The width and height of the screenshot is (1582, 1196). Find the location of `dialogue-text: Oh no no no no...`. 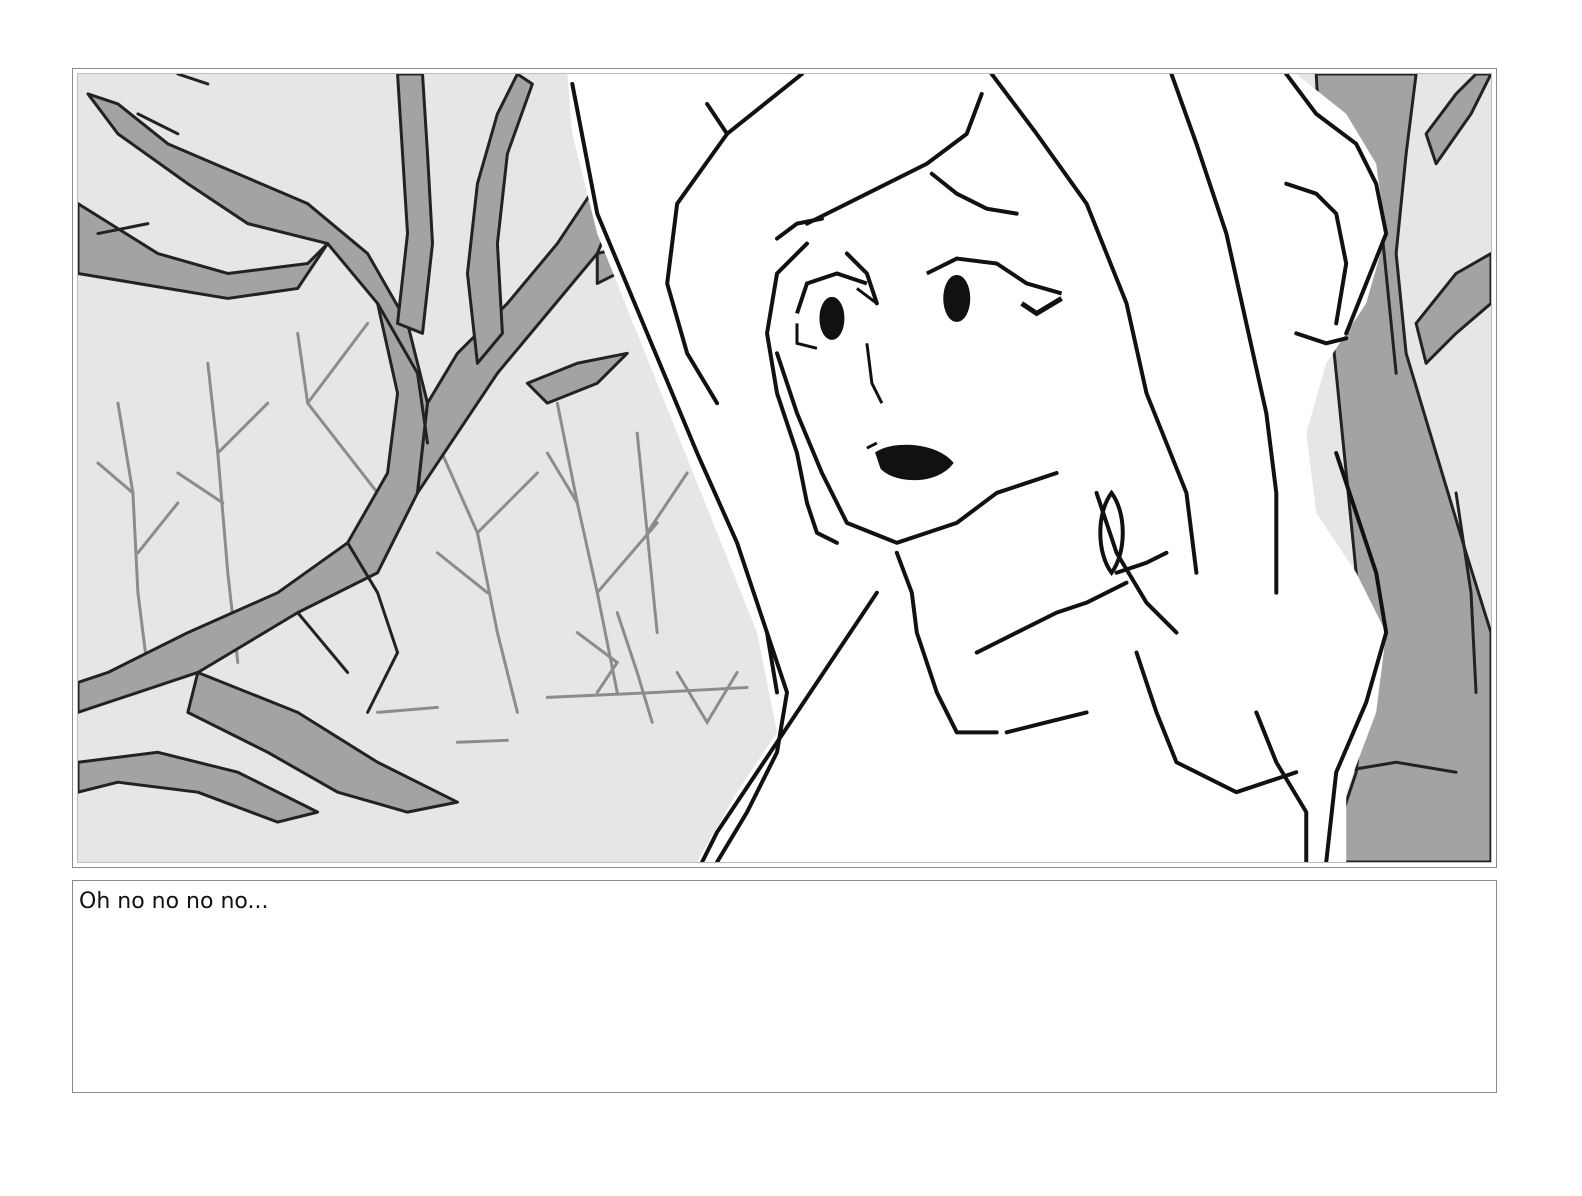

dialogue-text: Oh no no no no... is located at coordinates (174, 901).